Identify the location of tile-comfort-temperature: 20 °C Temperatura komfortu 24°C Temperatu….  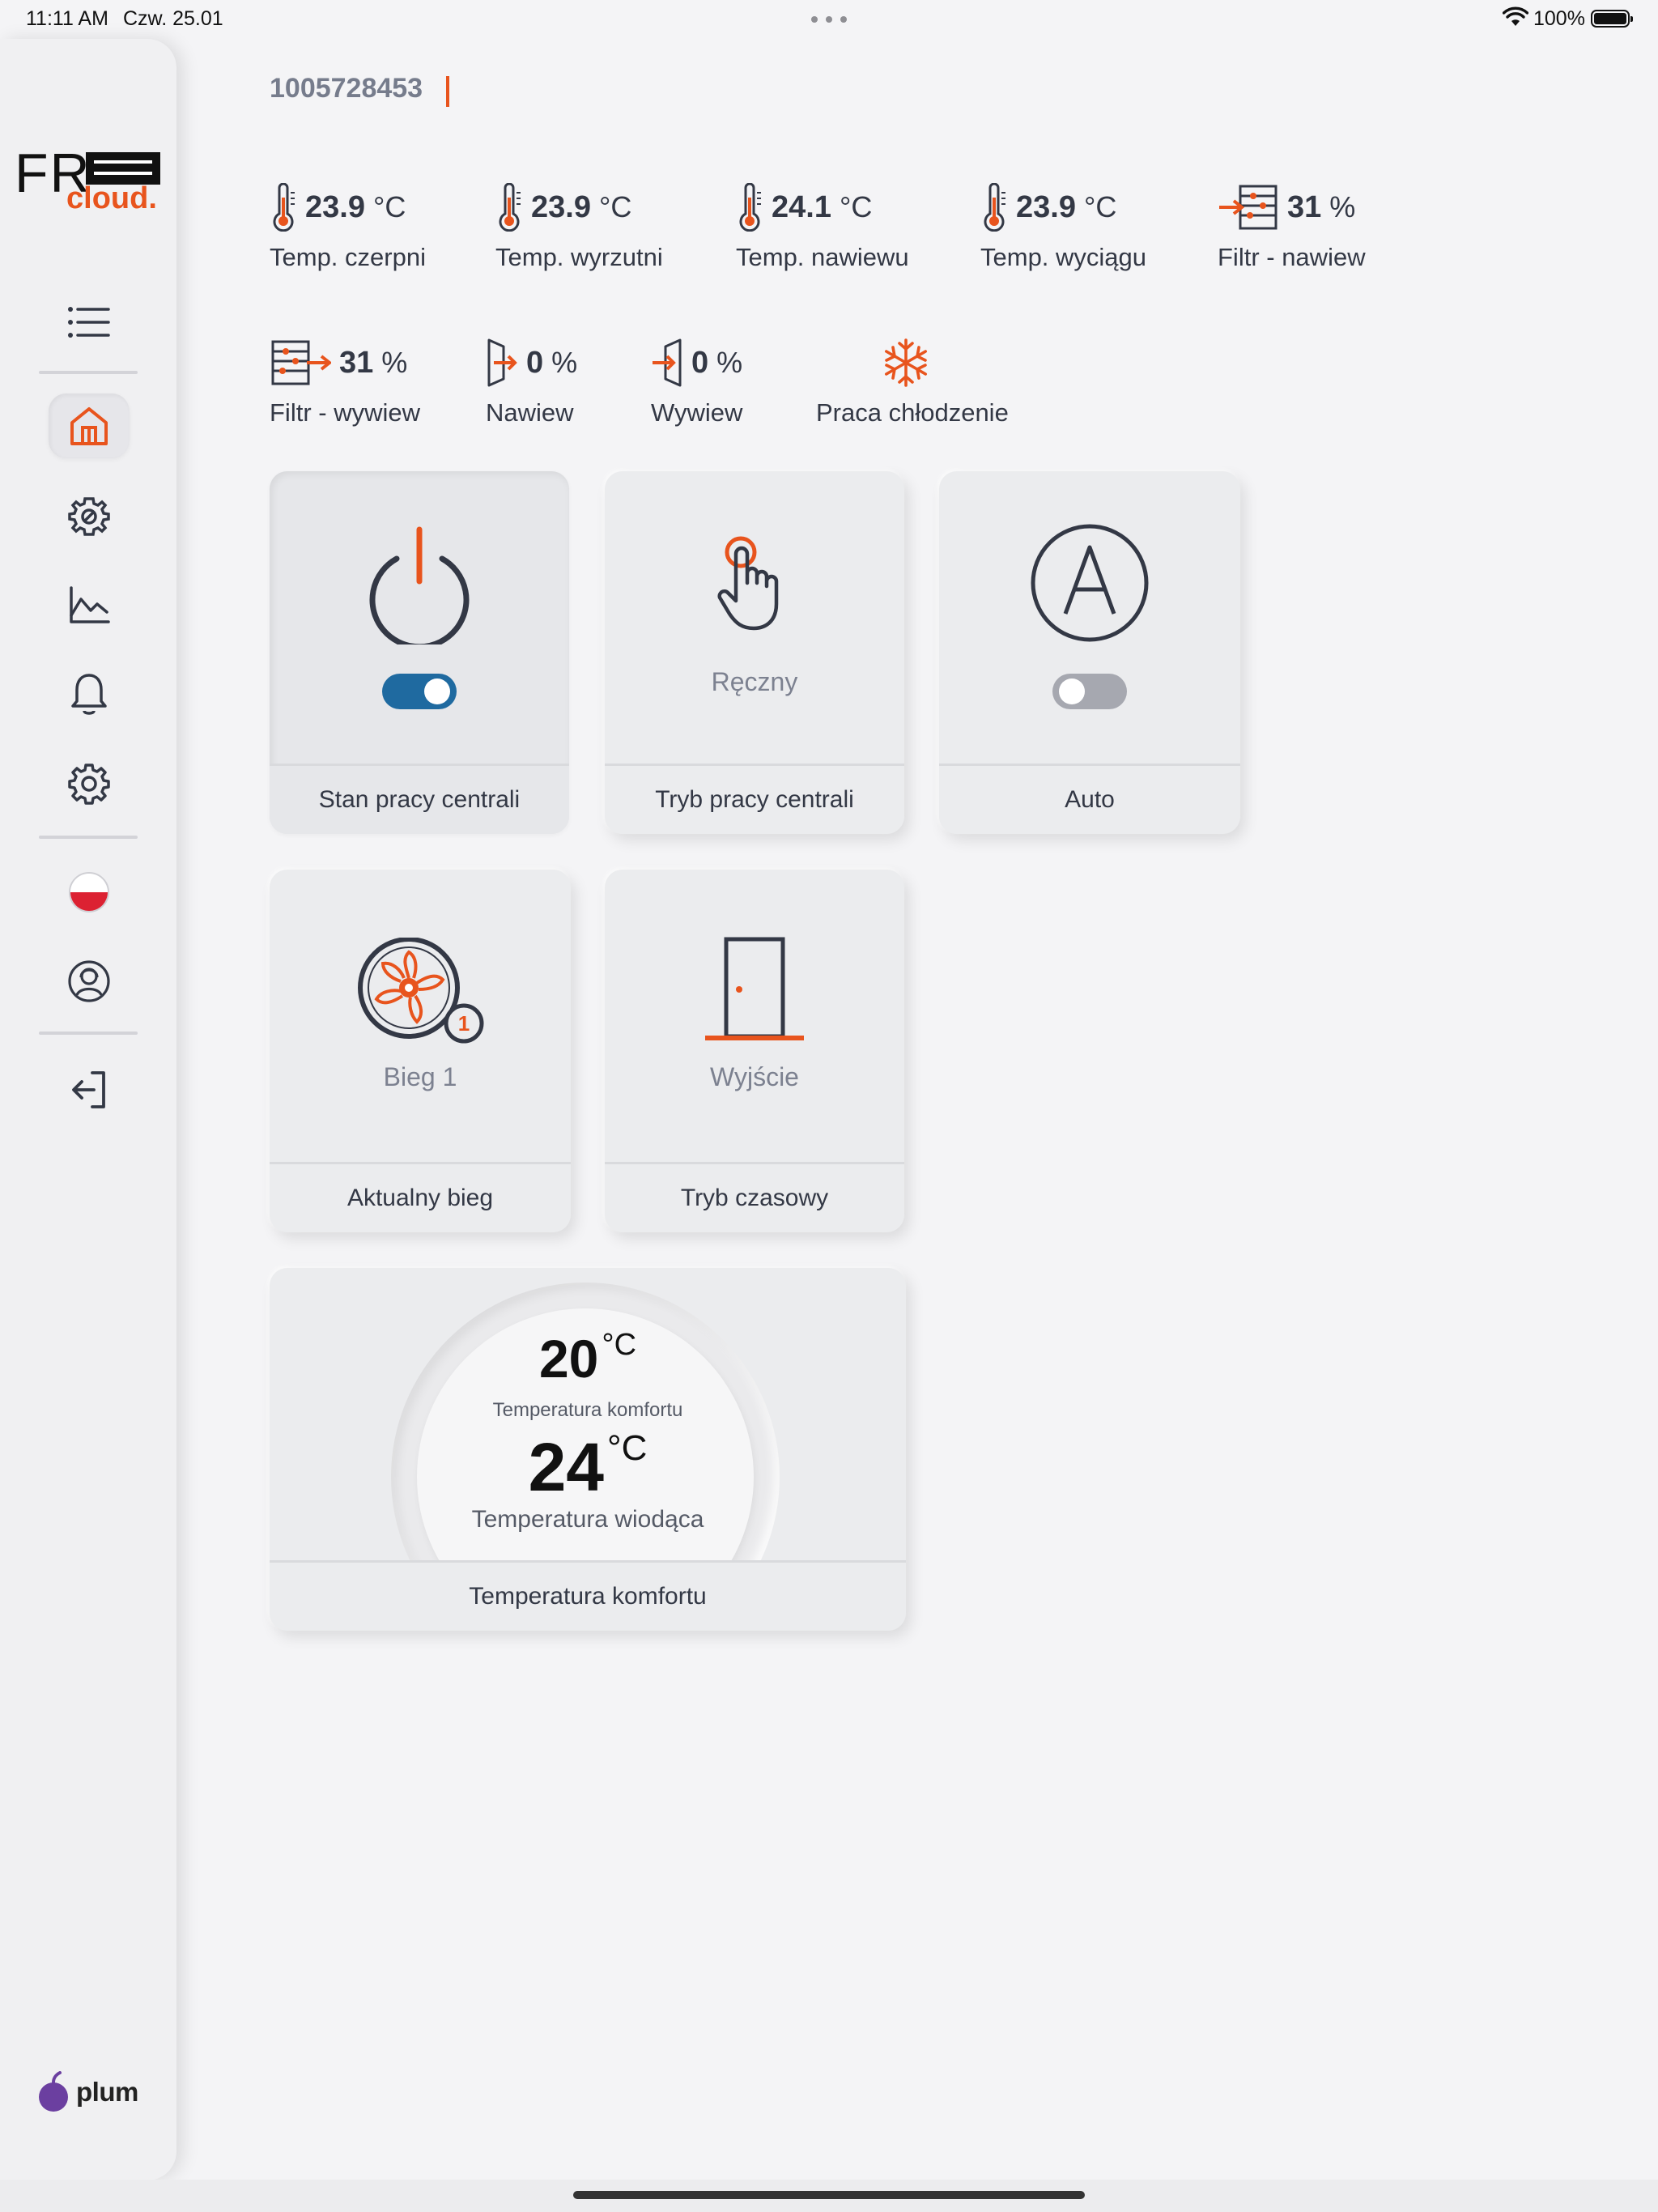
(588, 1449).